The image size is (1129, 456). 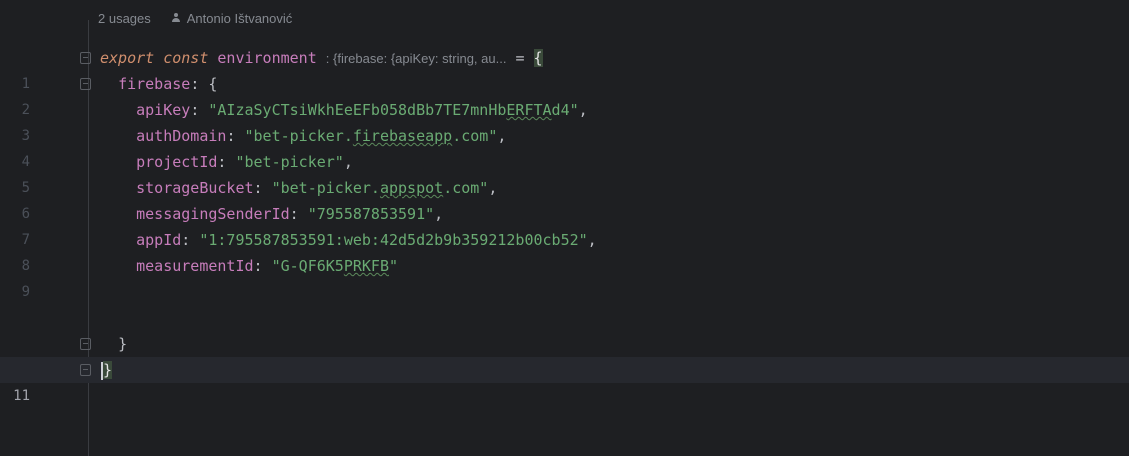 What do you see at coordinates (159, 240) in the screenshot?
I see `property-key: appId` at bounding box center [159, 240].